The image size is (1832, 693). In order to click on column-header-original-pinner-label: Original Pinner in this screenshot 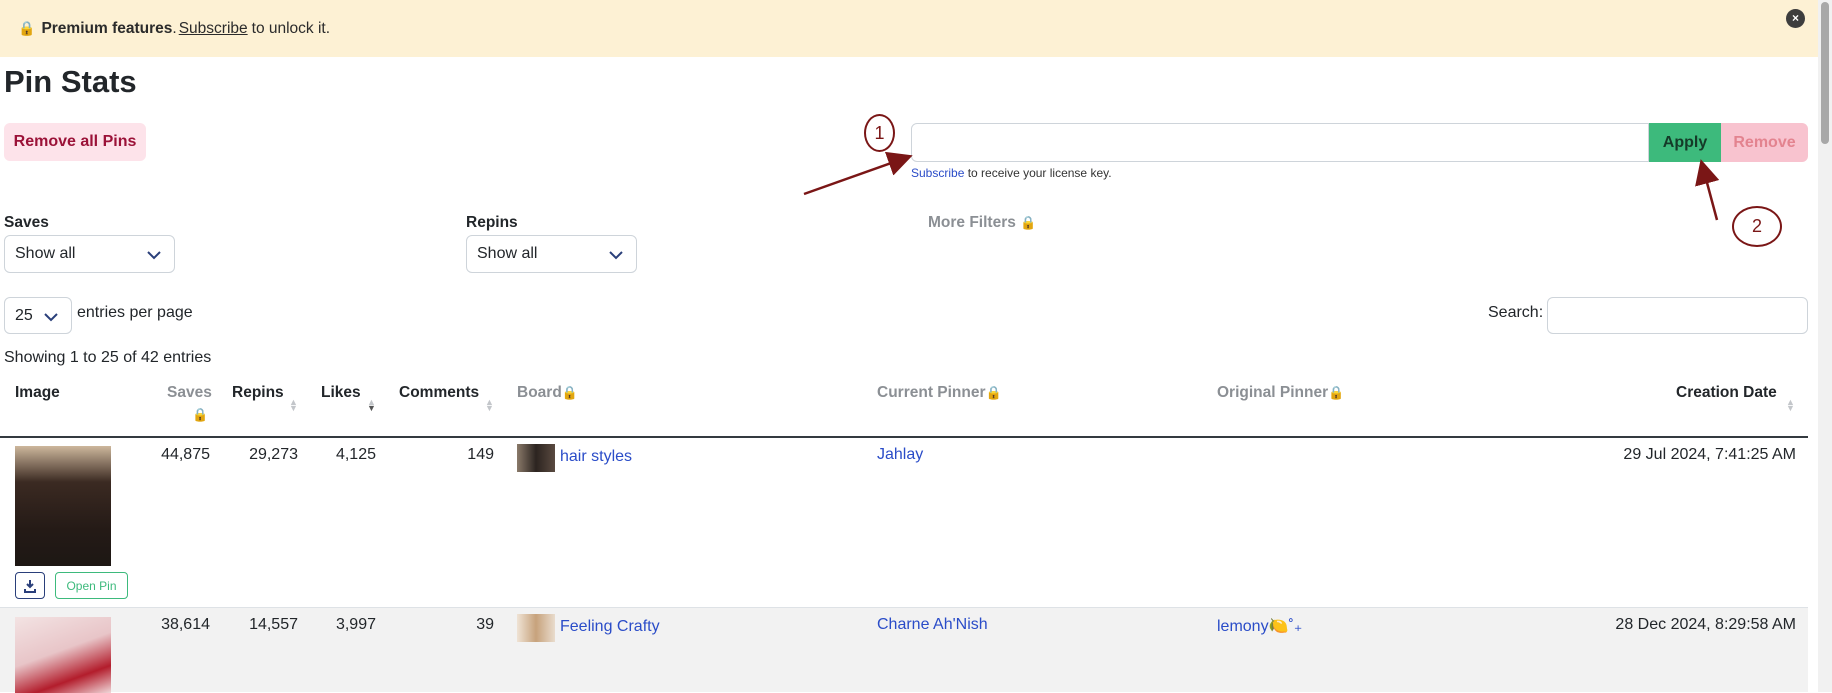, I will do `click(1273, 392)`.